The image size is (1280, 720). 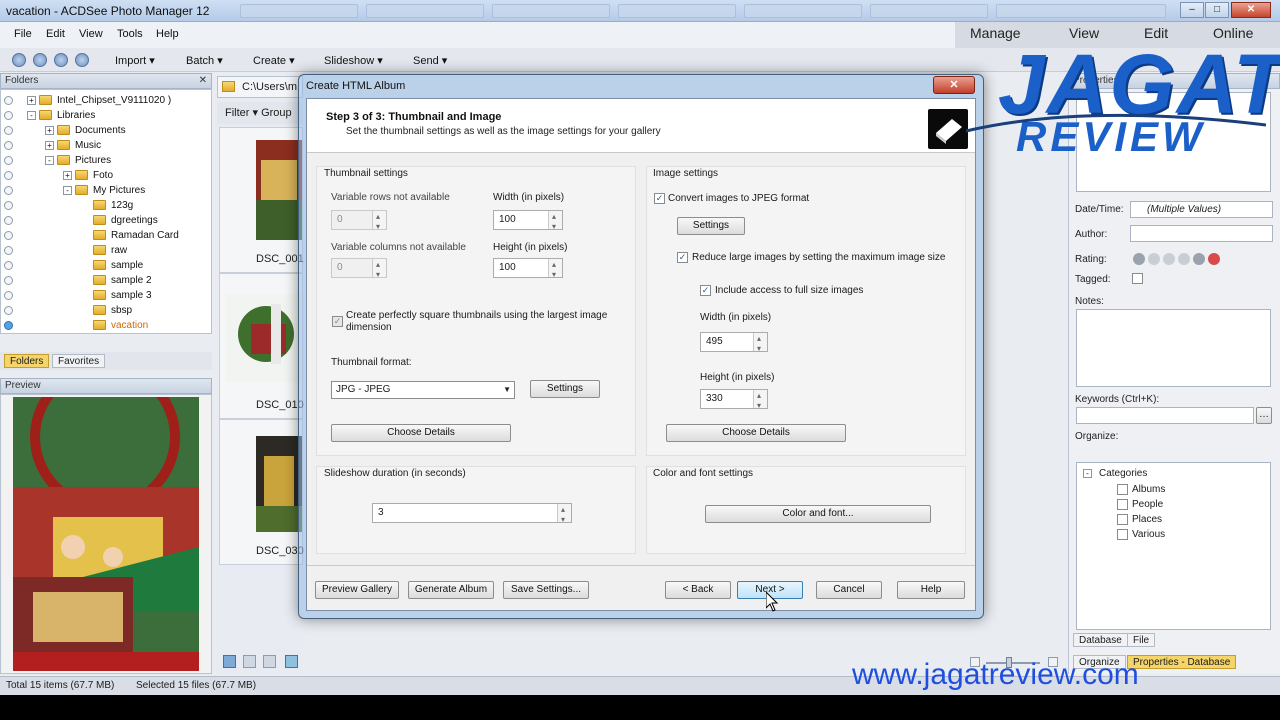 I want to click on date-field: (Multiple Values), so click(x=1201, y=209).